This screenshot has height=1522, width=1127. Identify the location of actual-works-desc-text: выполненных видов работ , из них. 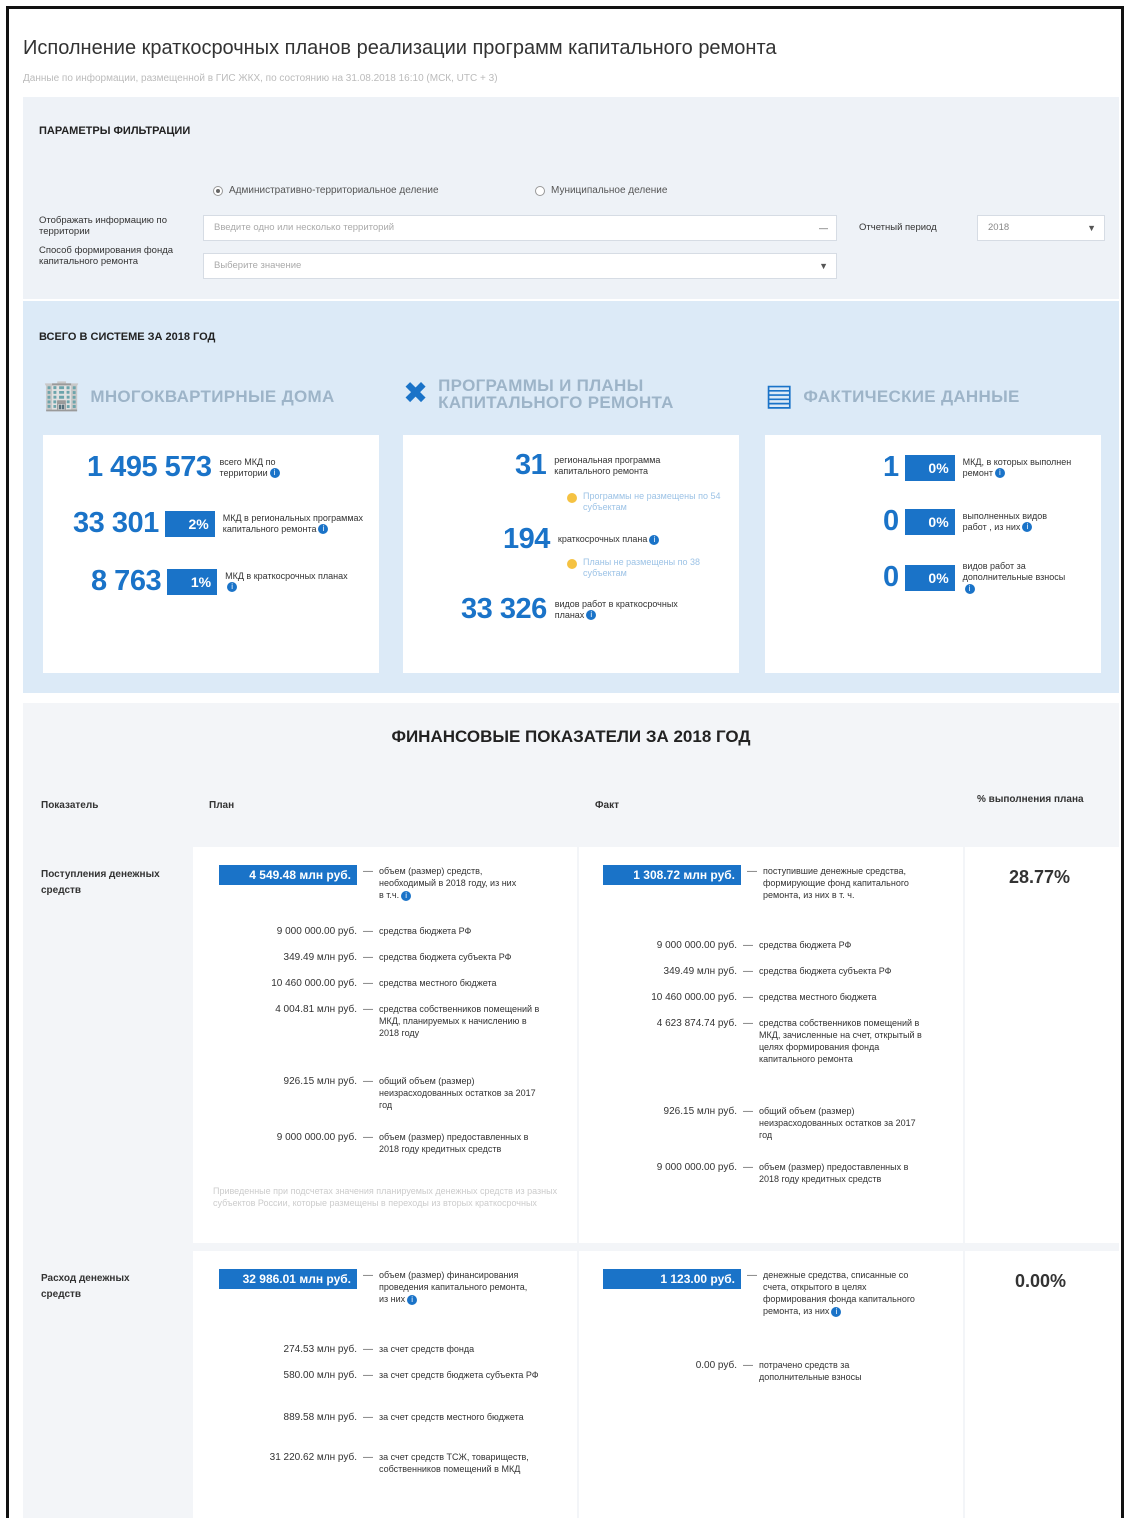
(1005, 521).